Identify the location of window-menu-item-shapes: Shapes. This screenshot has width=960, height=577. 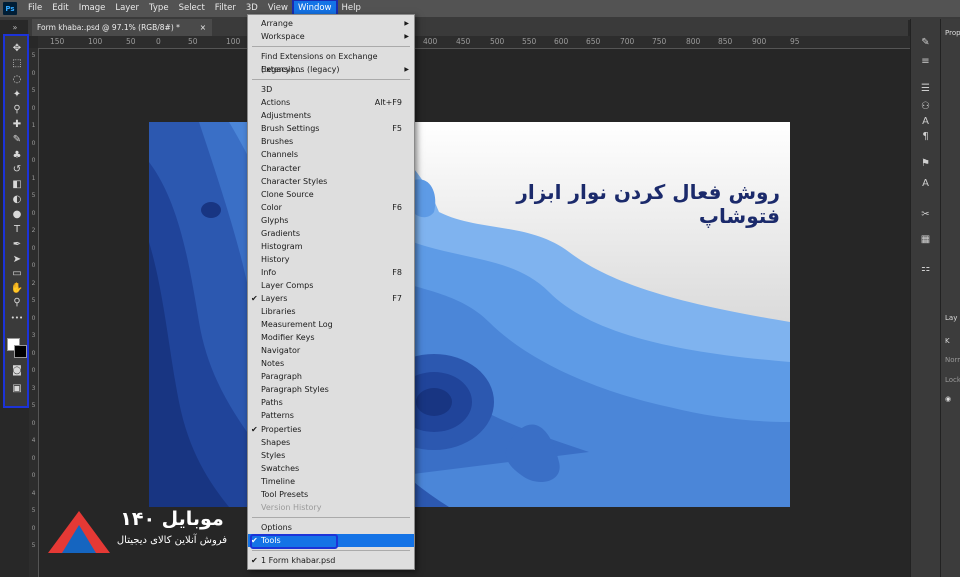
(331, 442).